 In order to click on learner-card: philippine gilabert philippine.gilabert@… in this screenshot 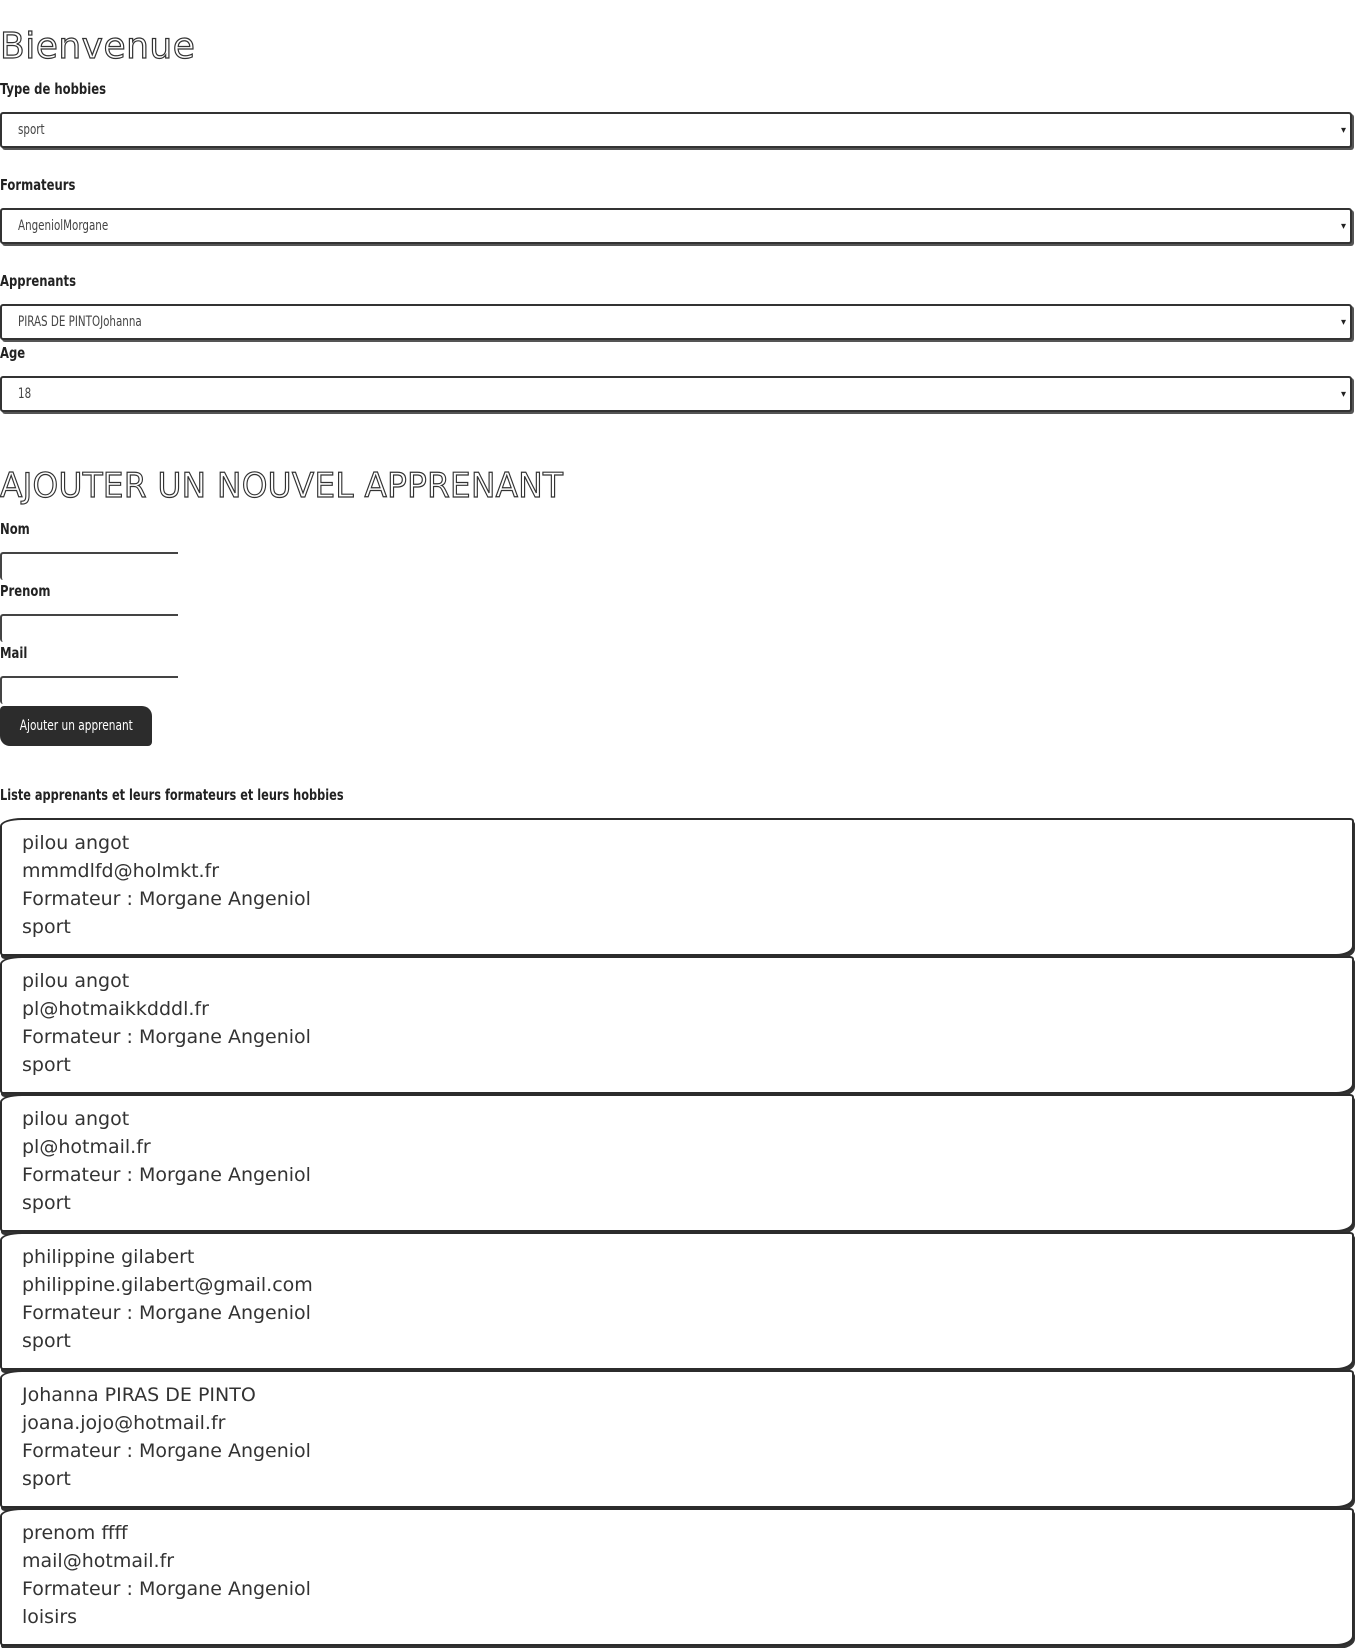, I will do `click(677, 1301)`.